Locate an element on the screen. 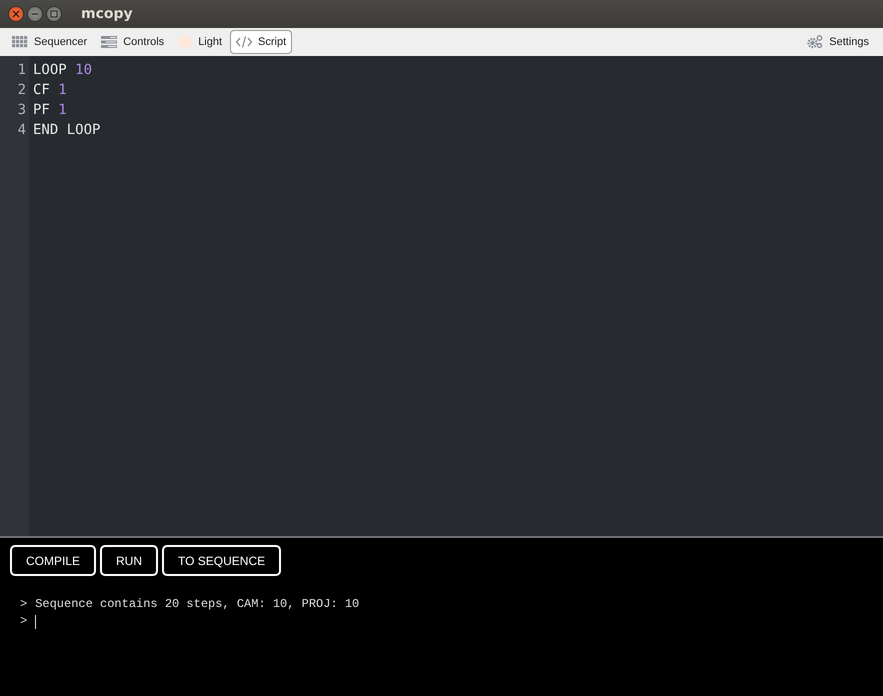 This screenshot has height=696, width=883. sliders-icon is located at coordinates (109, 42).